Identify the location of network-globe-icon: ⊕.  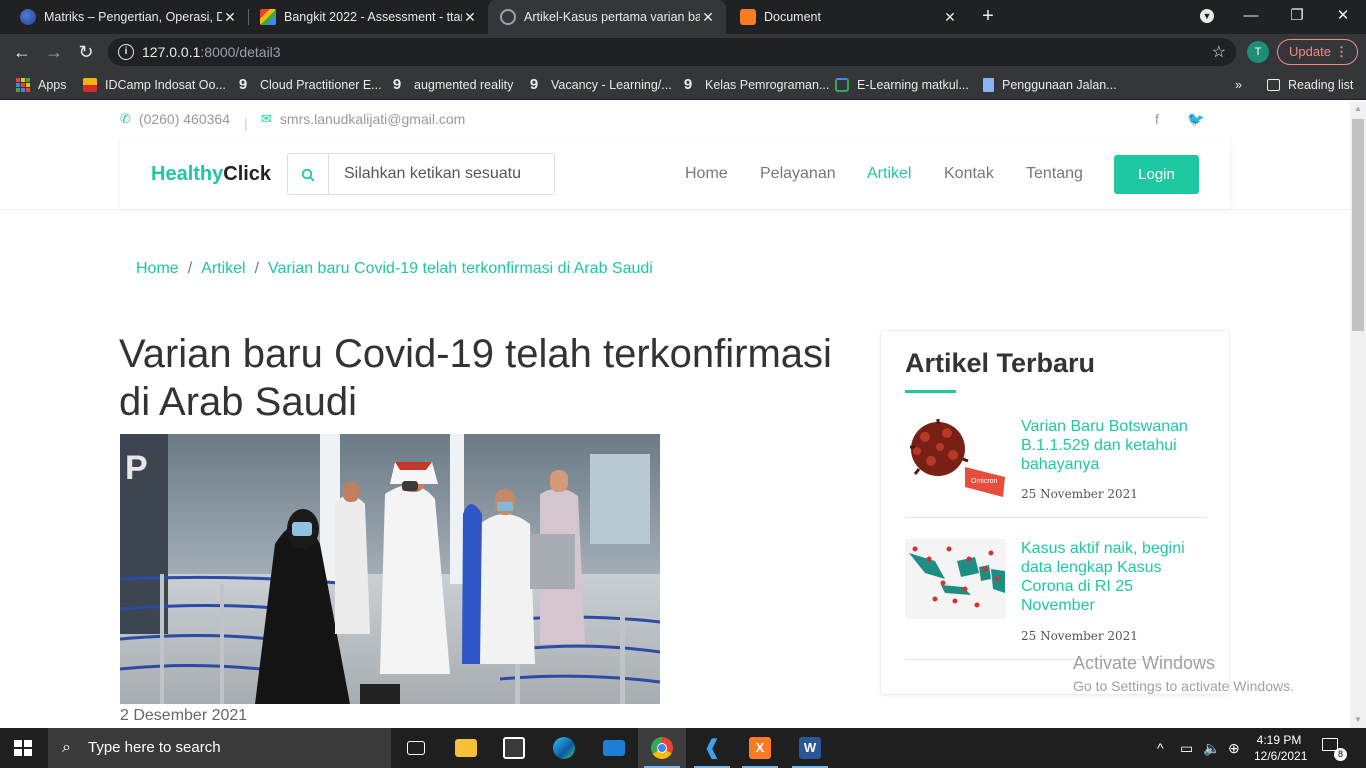
(1234, 748).